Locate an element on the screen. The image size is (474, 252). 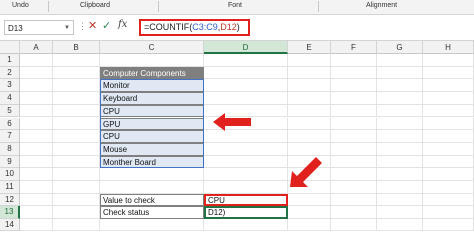
row-header-5: 5 is located at coordinates (10, 111).